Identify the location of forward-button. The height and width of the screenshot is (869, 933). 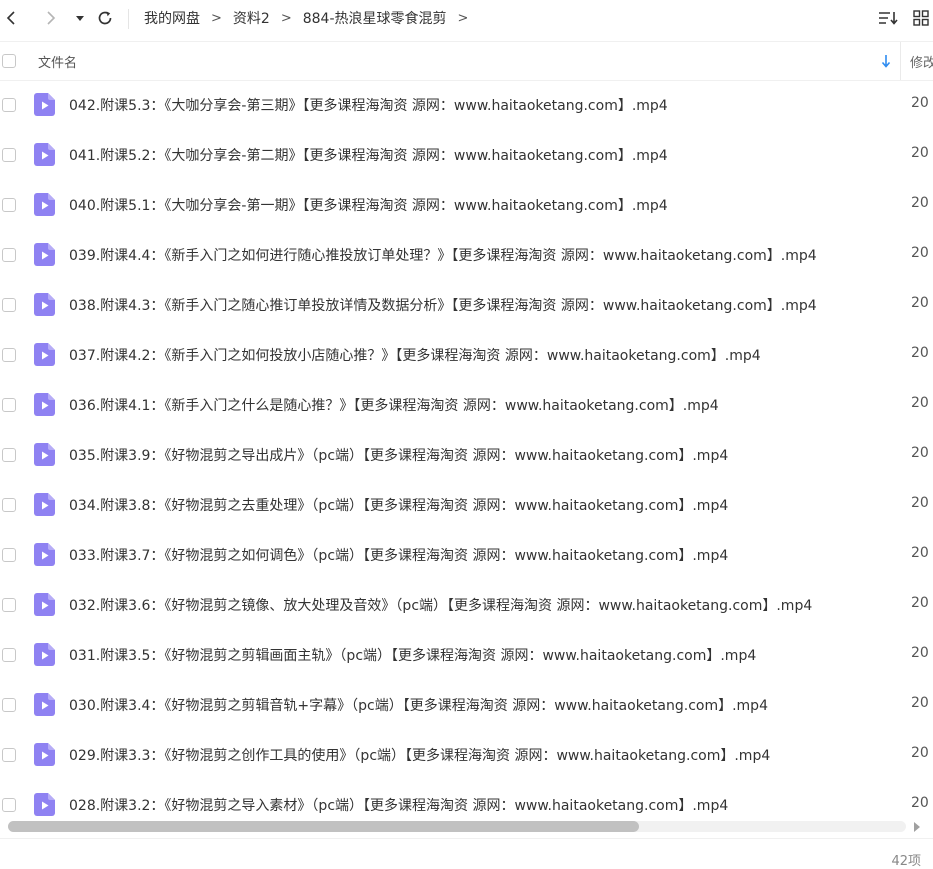
(50, 18).